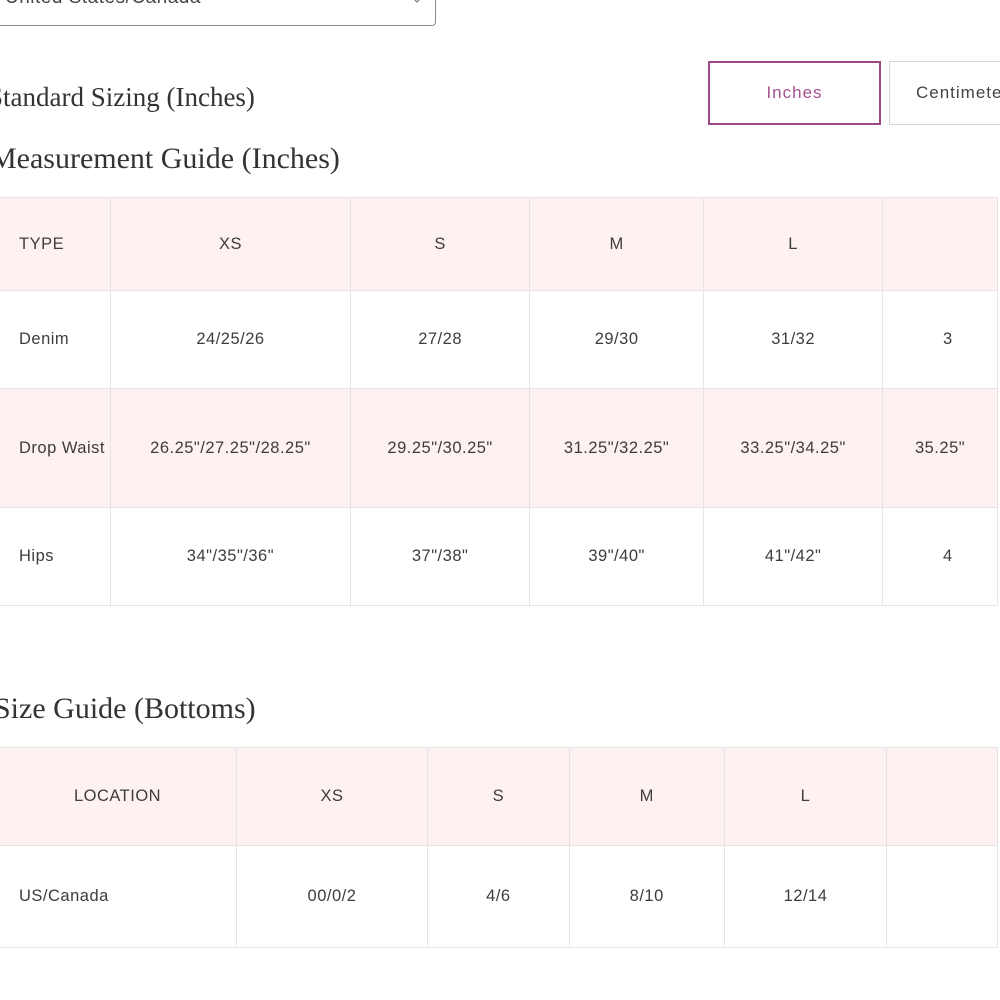 The height and width of the screenshot is (1000, 1000). I want to click on row-label: Denim, so click(55, 339).